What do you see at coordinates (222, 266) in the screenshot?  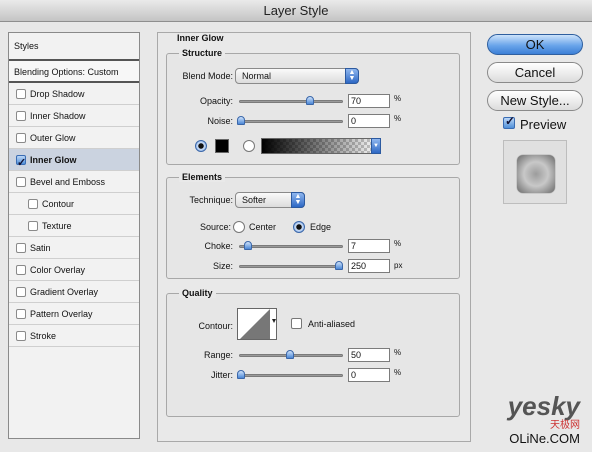 I see `size-label: Size:` at bounding box center [222, 266].